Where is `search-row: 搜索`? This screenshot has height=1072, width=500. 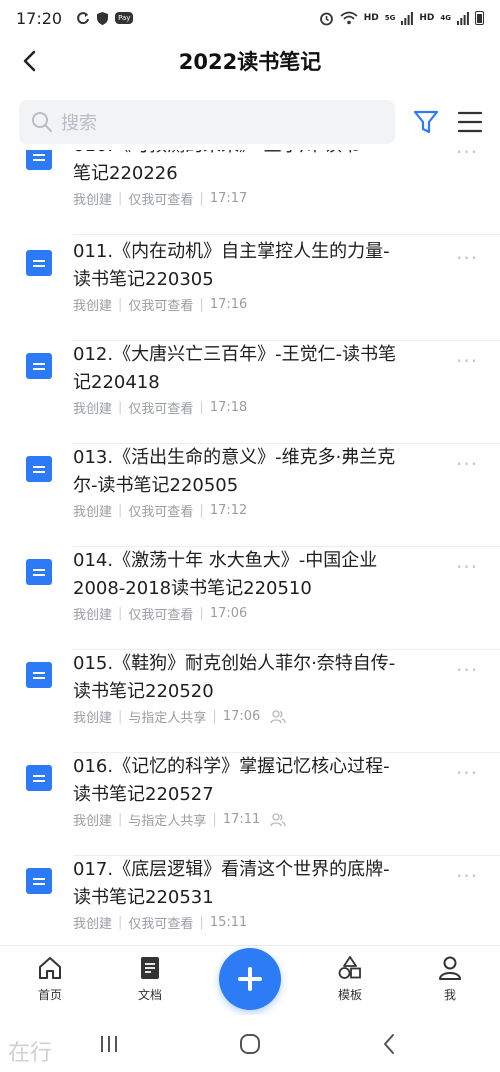
search-row: 搜索 is located at coordinates (250, 122).